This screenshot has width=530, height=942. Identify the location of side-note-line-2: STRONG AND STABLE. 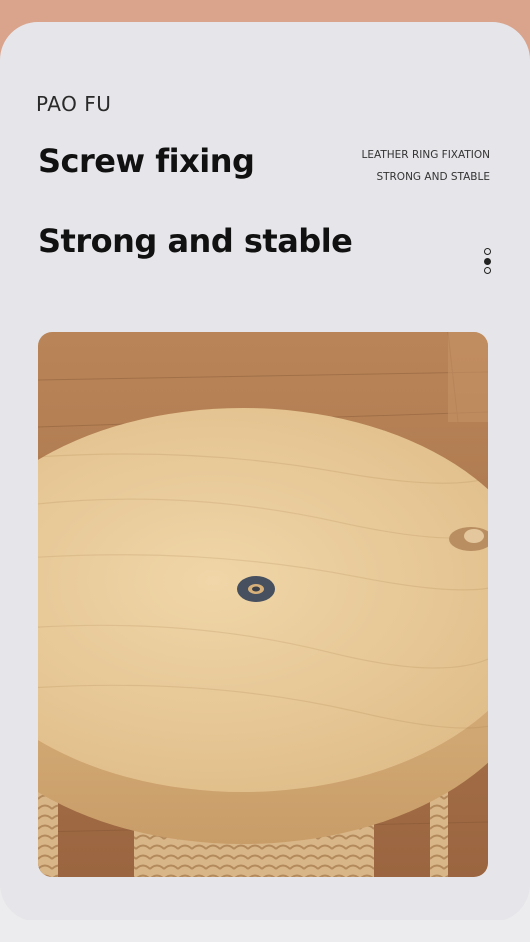
(433, 177).